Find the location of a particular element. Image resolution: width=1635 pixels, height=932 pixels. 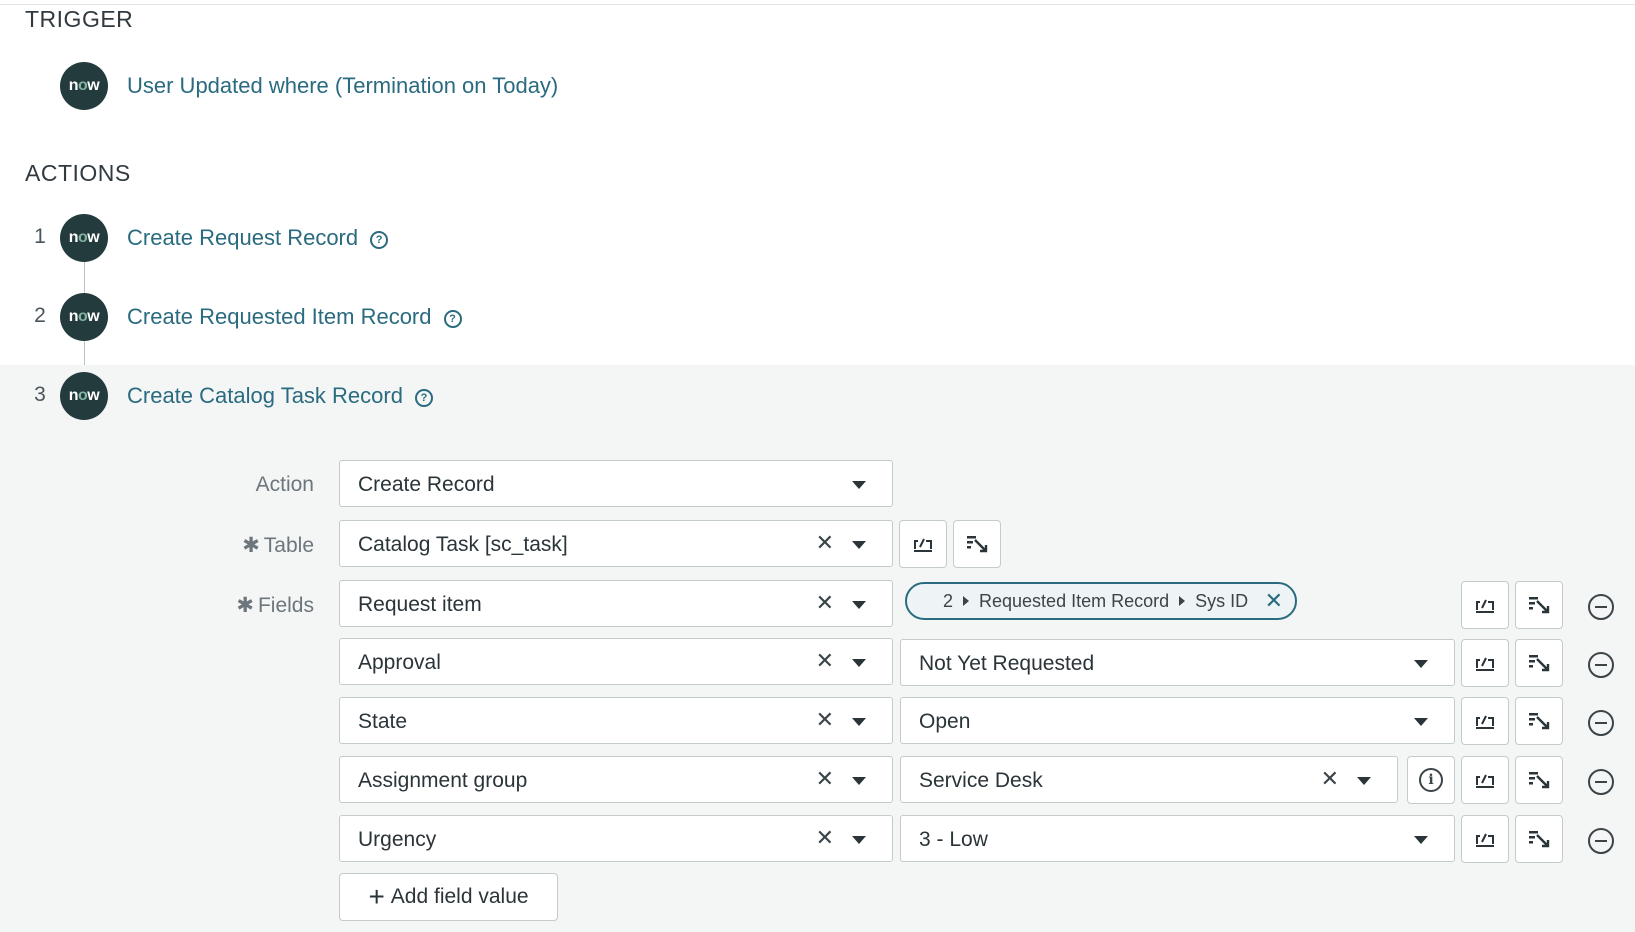

step-number: 2 is located at coordinates (40, 315).